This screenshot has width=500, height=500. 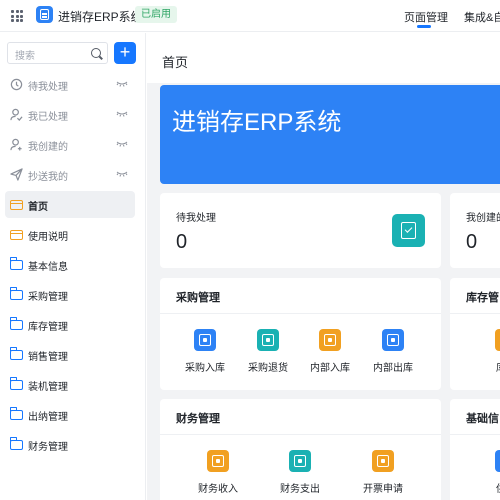 I want to click on stat-value: 0, so click(x=182, y=242).